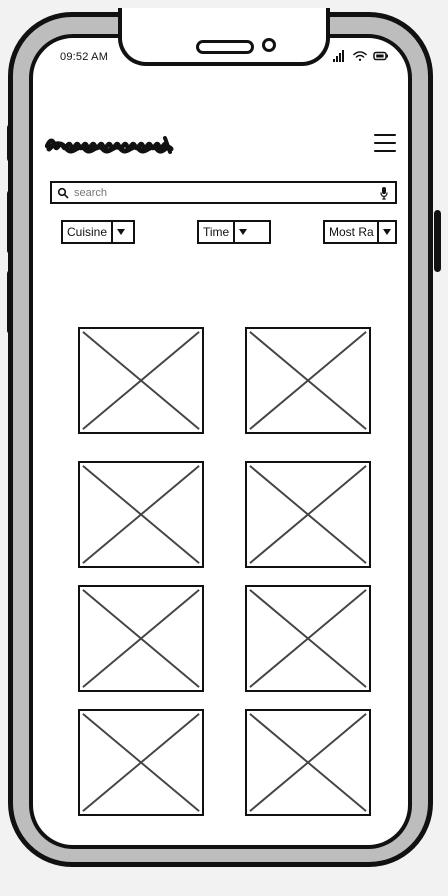  I want to click on battery-icon, so click(381, 56).